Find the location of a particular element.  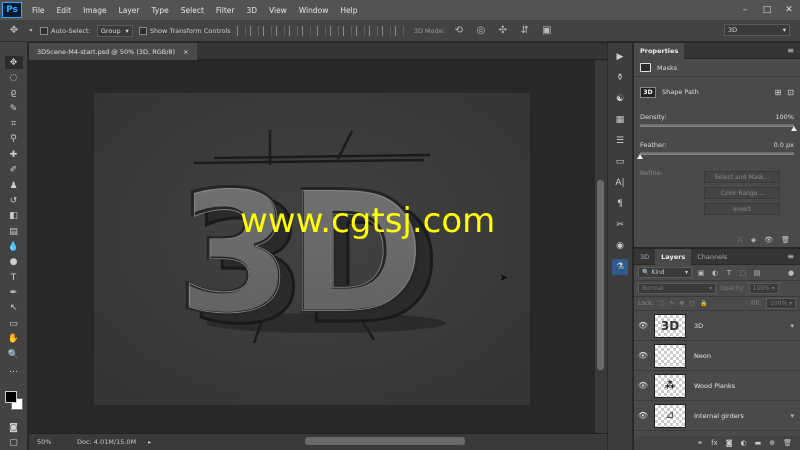

pan-3d-icon: ✣ is located at coordinates (503, 31).